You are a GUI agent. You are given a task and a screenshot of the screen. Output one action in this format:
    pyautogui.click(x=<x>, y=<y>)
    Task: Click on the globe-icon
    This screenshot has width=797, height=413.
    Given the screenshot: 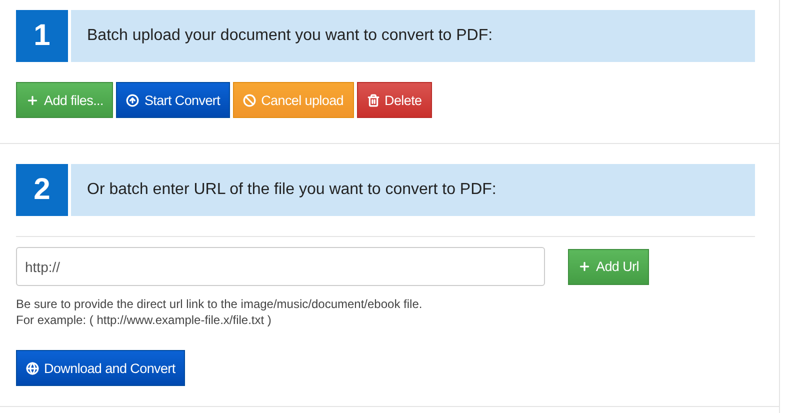 What is the action you would take?
    pyautogui.click(x=32, y=368)
    